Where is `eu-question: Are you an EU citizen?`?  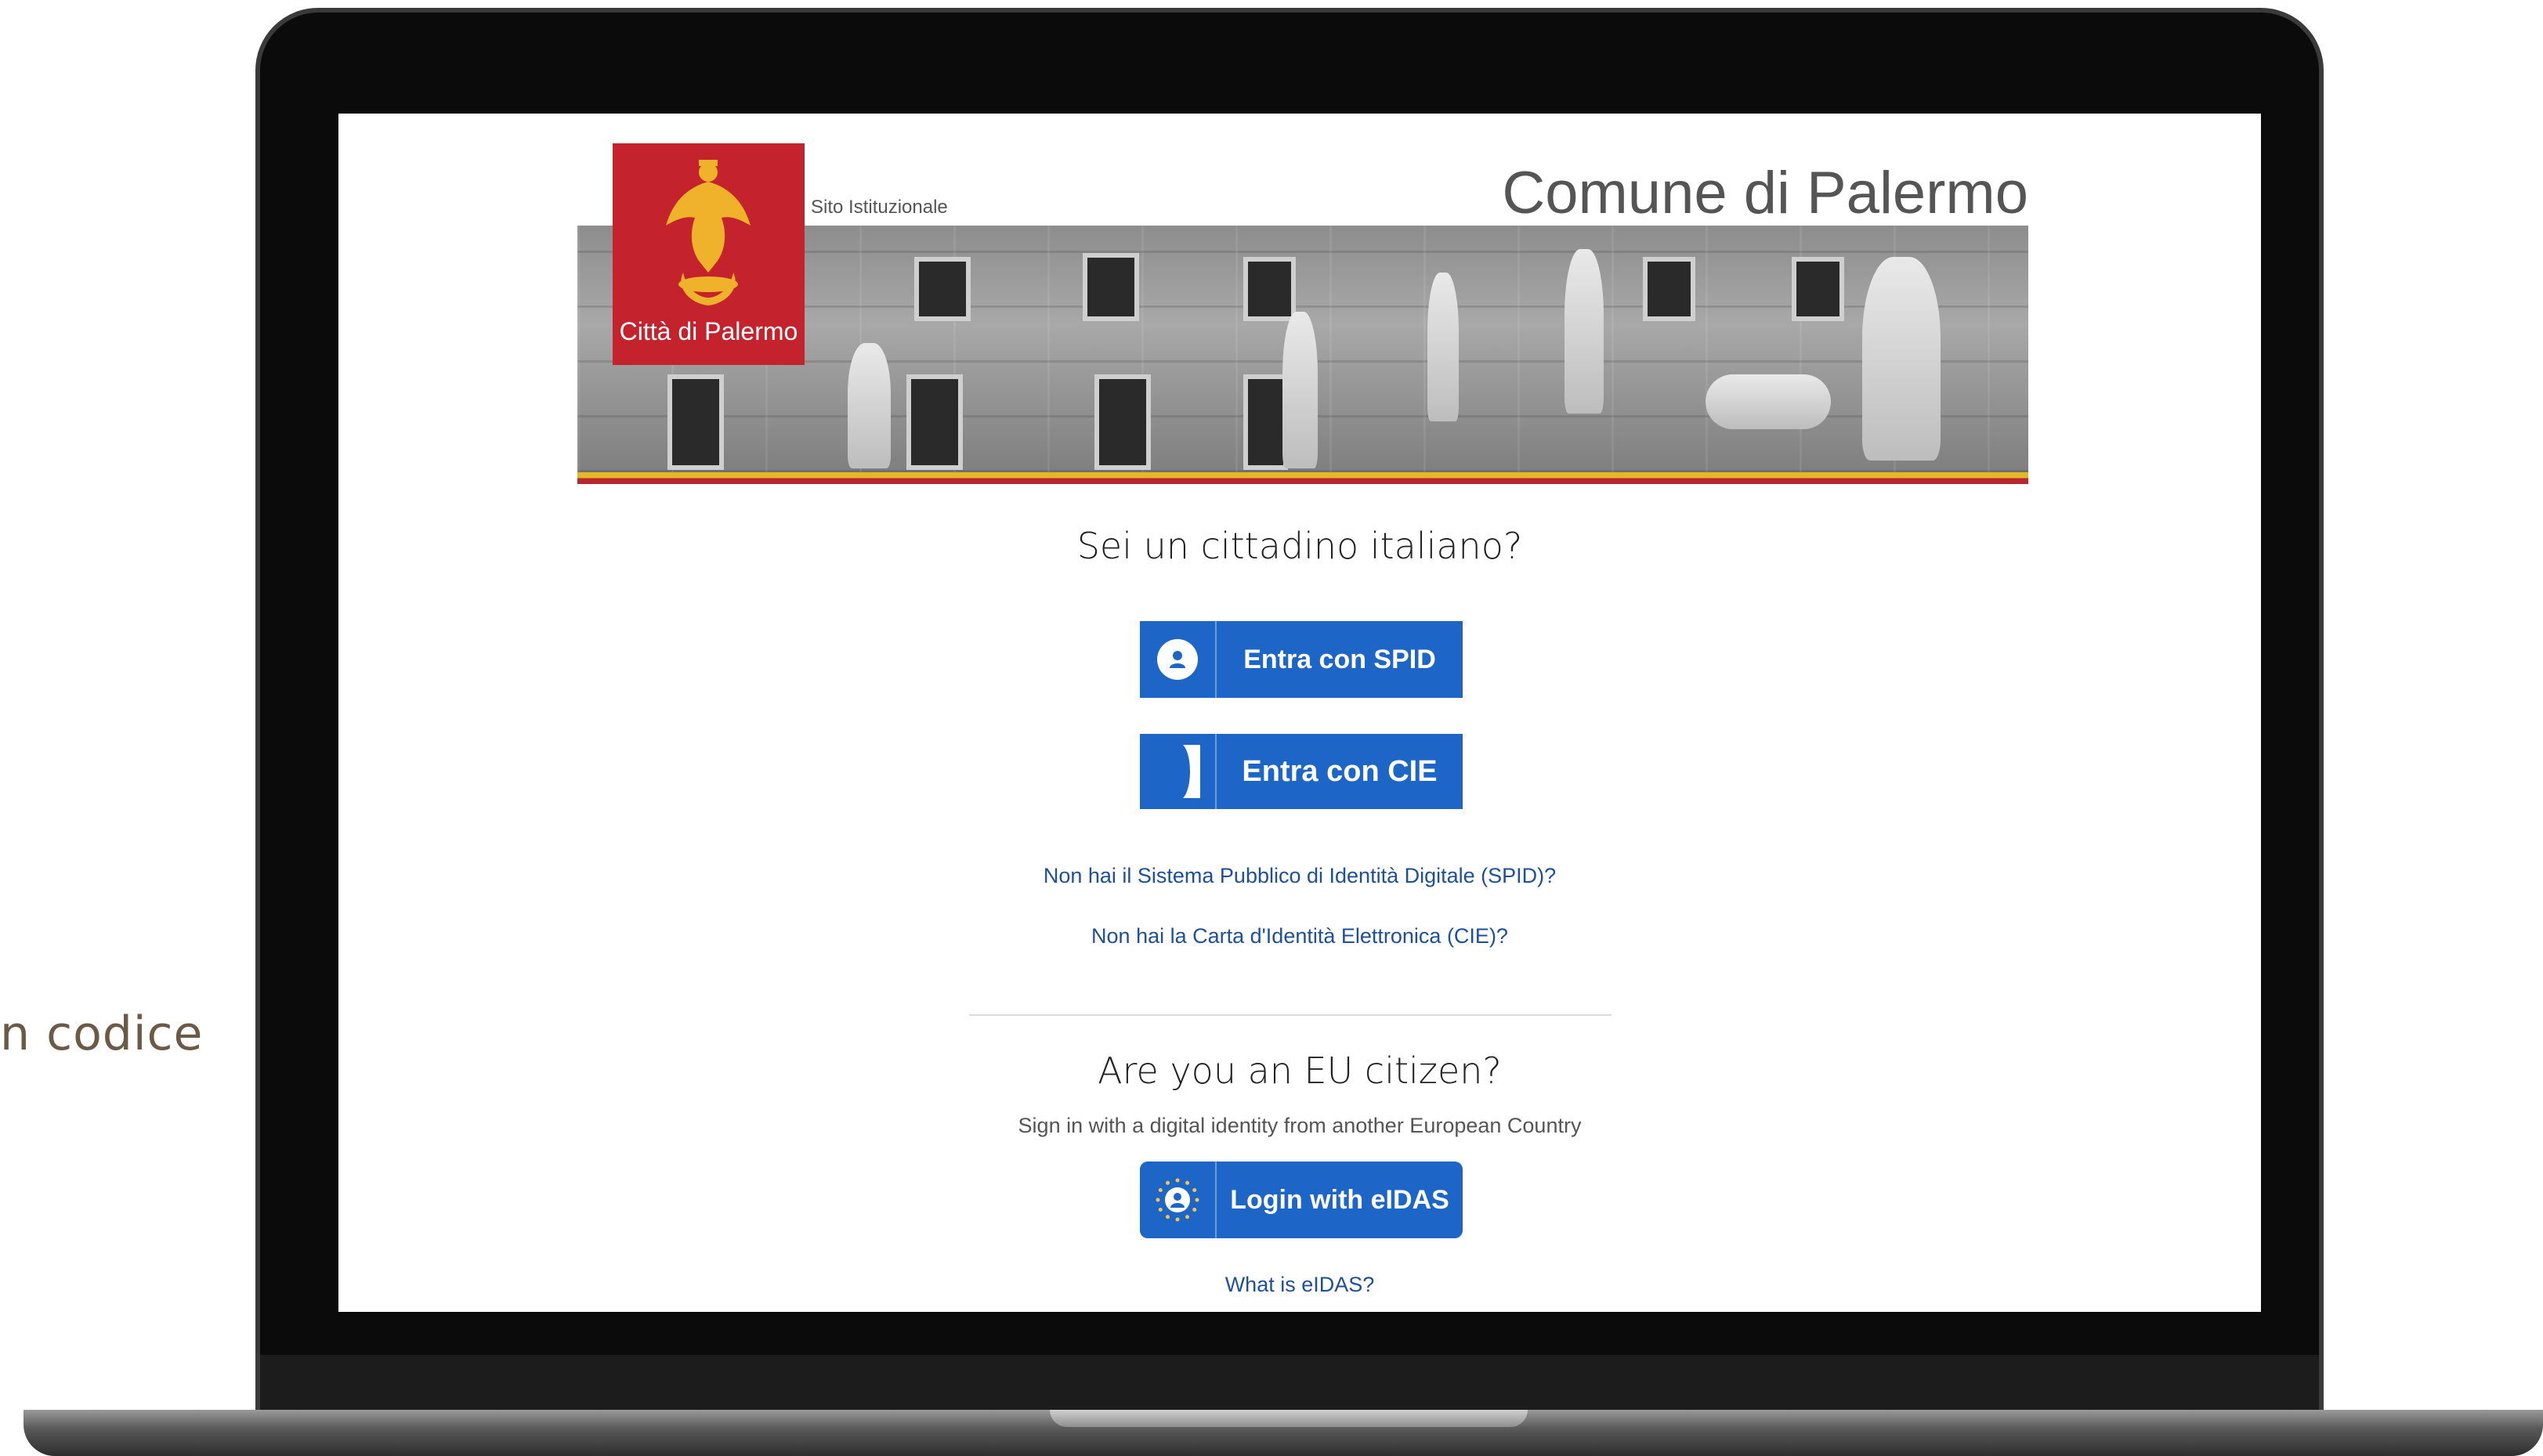
eu-question: Are you an EU citizen? is located at coordinates (1300, 1071).